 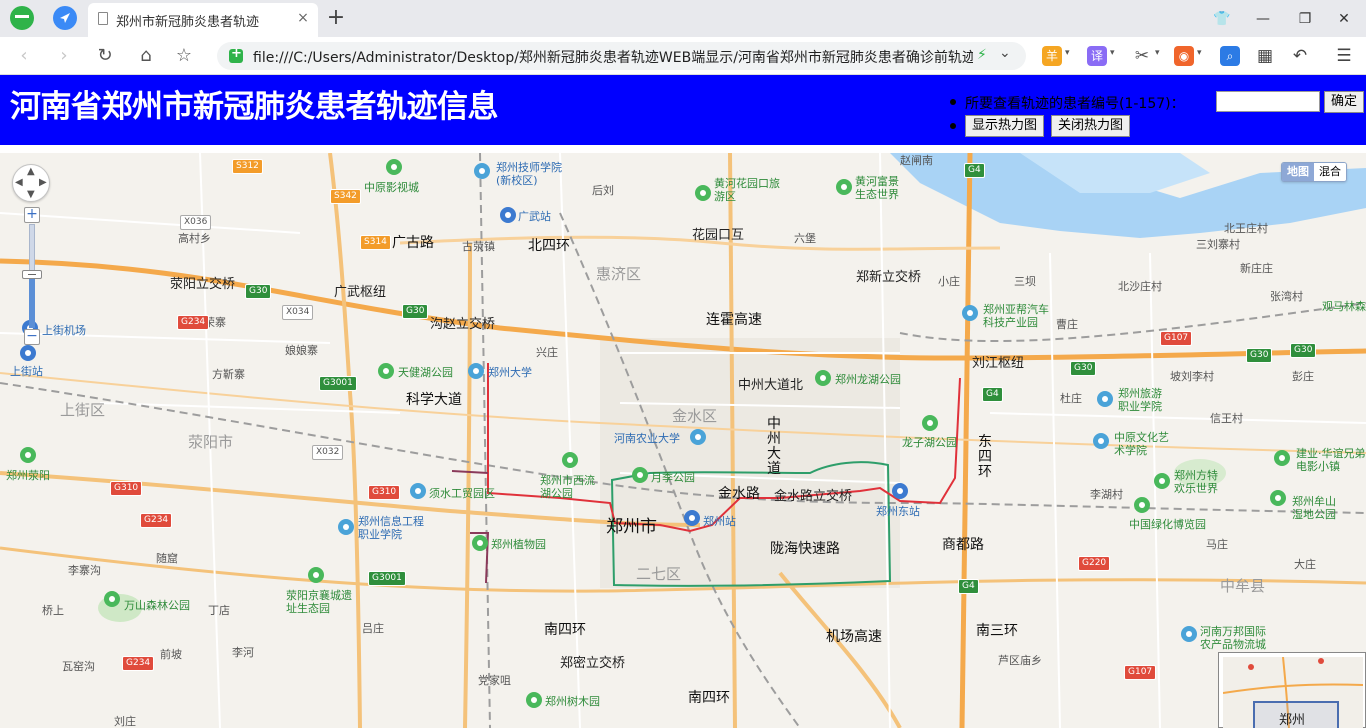 I want to click on patient-query-item: 所要查看轨迹的患者编号(1-157)： 确定, so click(x=1156, y=101).